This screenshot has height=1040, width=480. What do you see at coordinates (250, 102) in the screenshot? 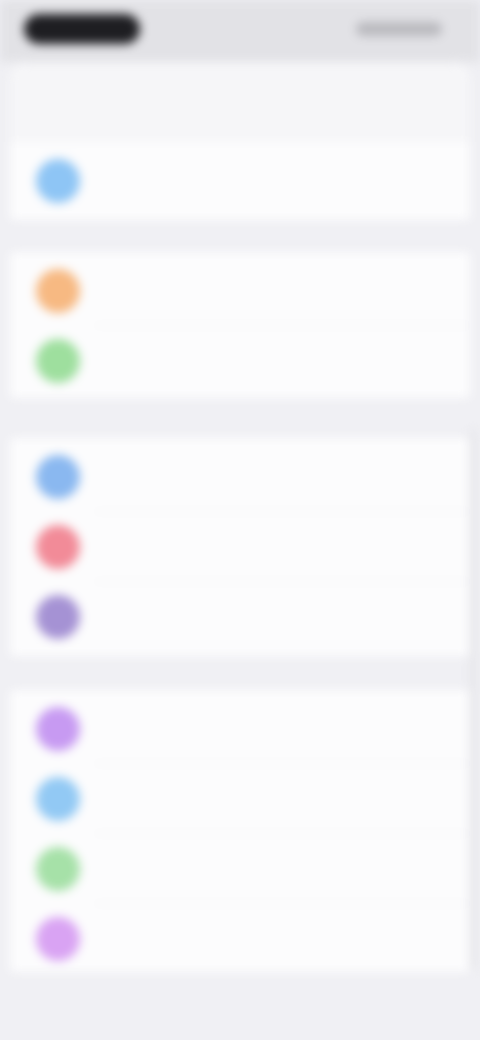
I see `page-title` at bounding box center [250, 102].